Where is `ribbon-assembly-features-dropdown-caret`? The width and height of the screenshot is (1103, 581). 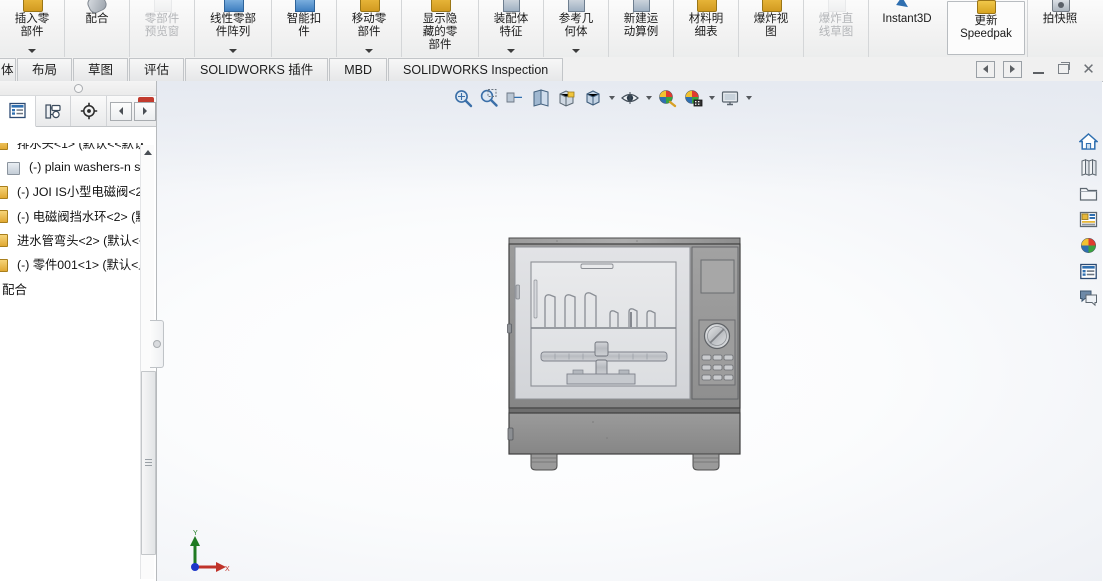
ribbon-assembly-features-dropdown-caret is located at coordinates (511, 51).